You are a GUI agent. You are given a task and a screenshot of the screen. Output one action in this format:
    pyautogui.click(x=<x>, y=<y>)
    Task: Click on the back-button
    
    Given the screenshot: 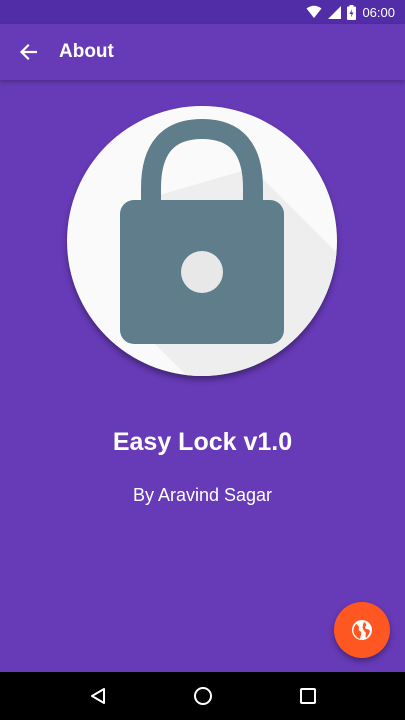 What is the action you would take?
    pyautogui.click(x=28, y=52)
    